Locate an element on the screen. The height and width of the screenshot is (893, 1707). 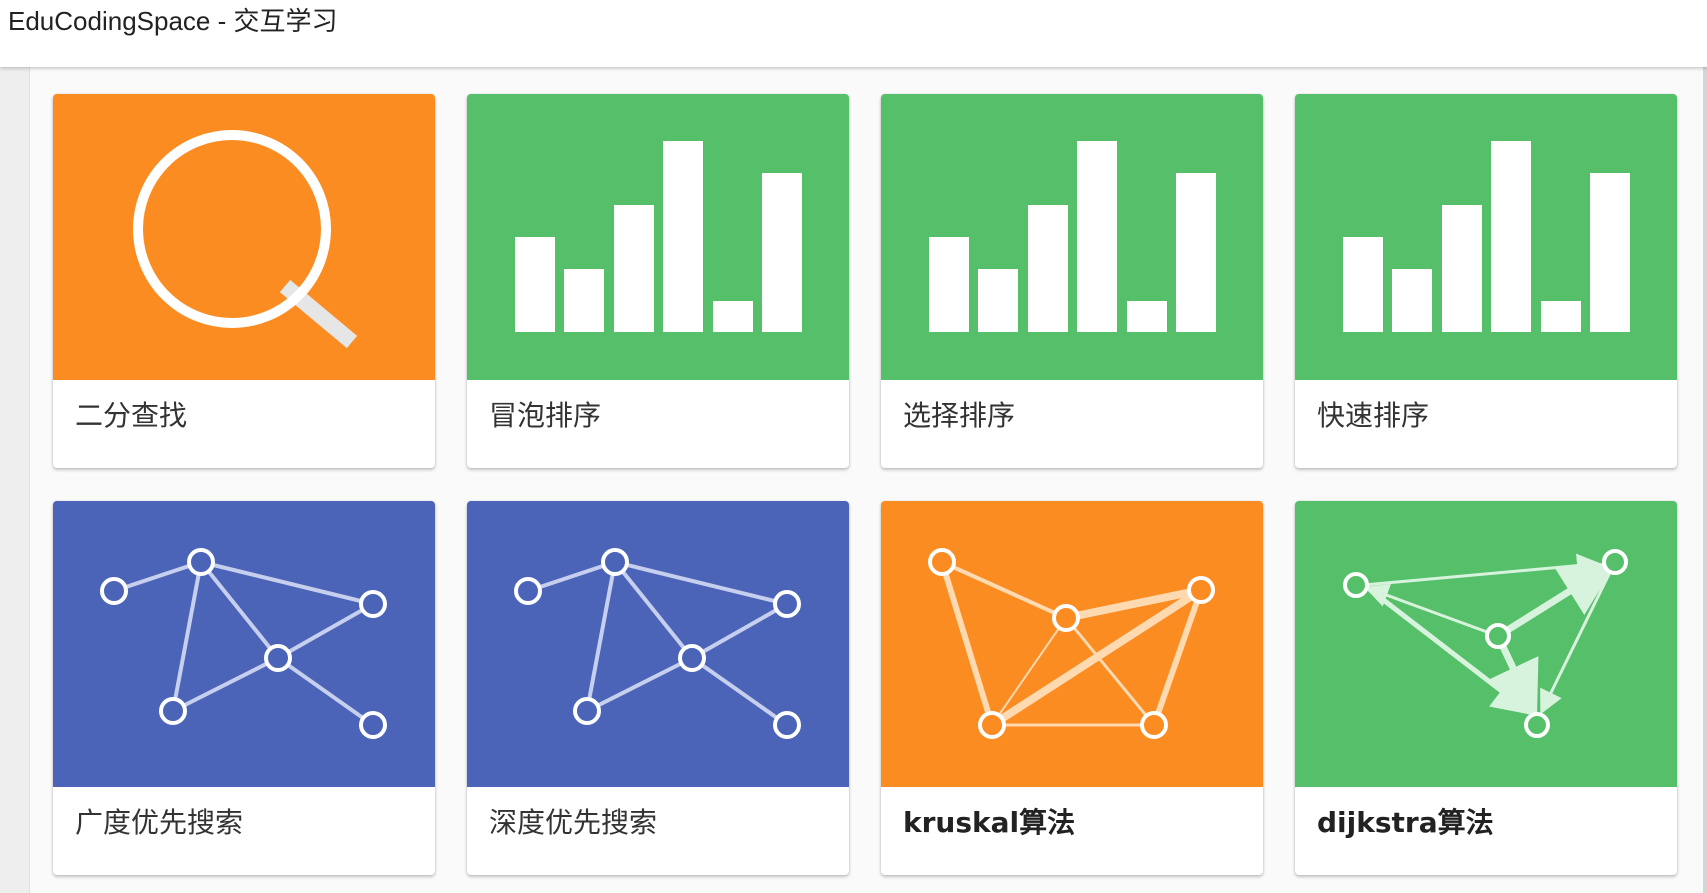
scrollbar is located at coordinates (1705, 480).